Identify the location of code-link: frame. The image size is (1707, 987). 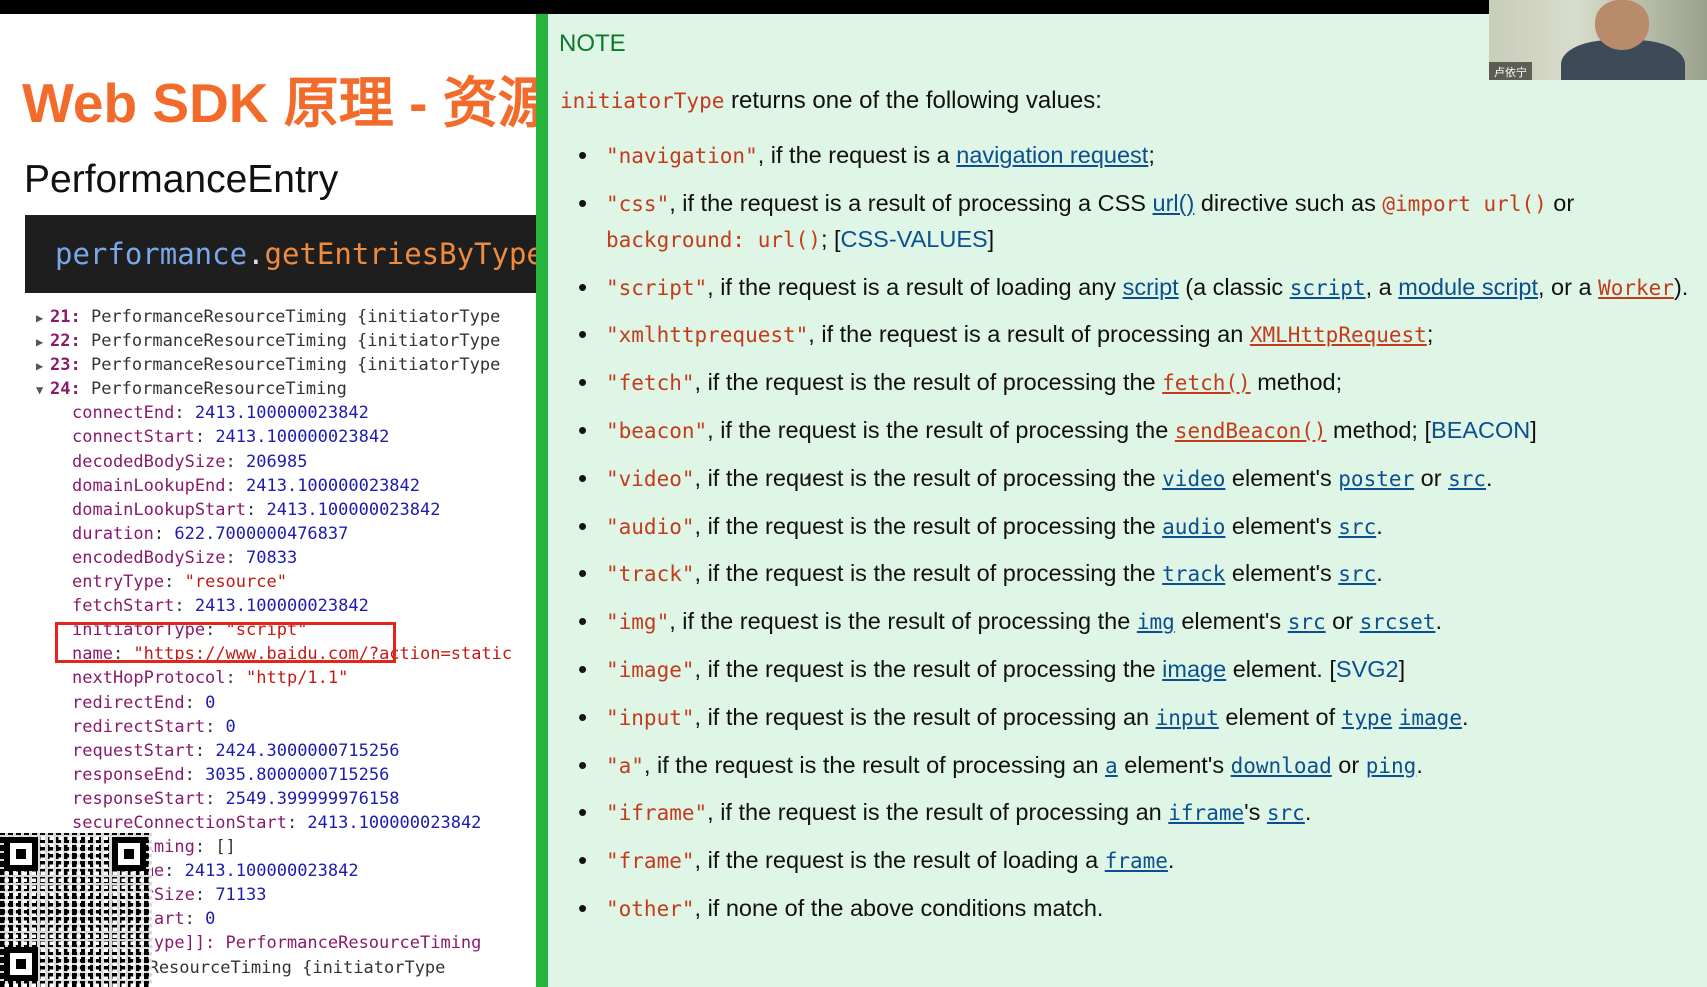
(1136, 861).